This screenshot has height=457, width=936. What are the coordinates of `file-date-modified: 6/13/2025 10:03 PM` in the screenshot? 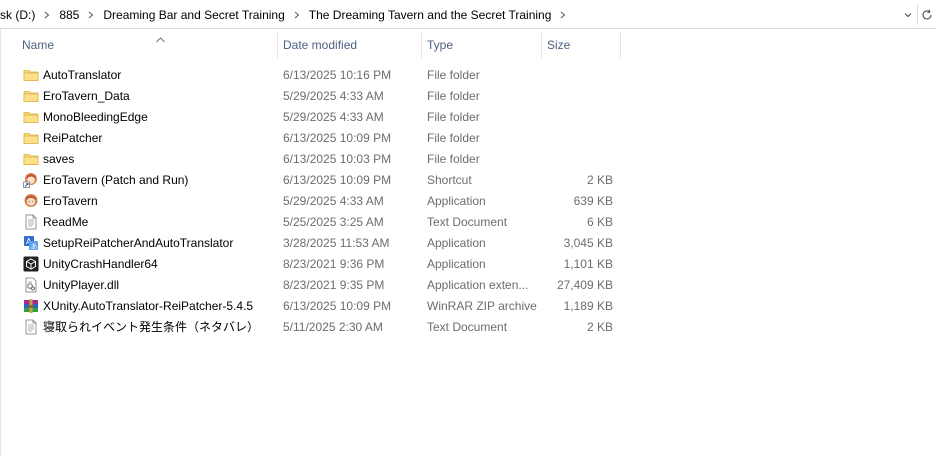 It's located at (337, 158).